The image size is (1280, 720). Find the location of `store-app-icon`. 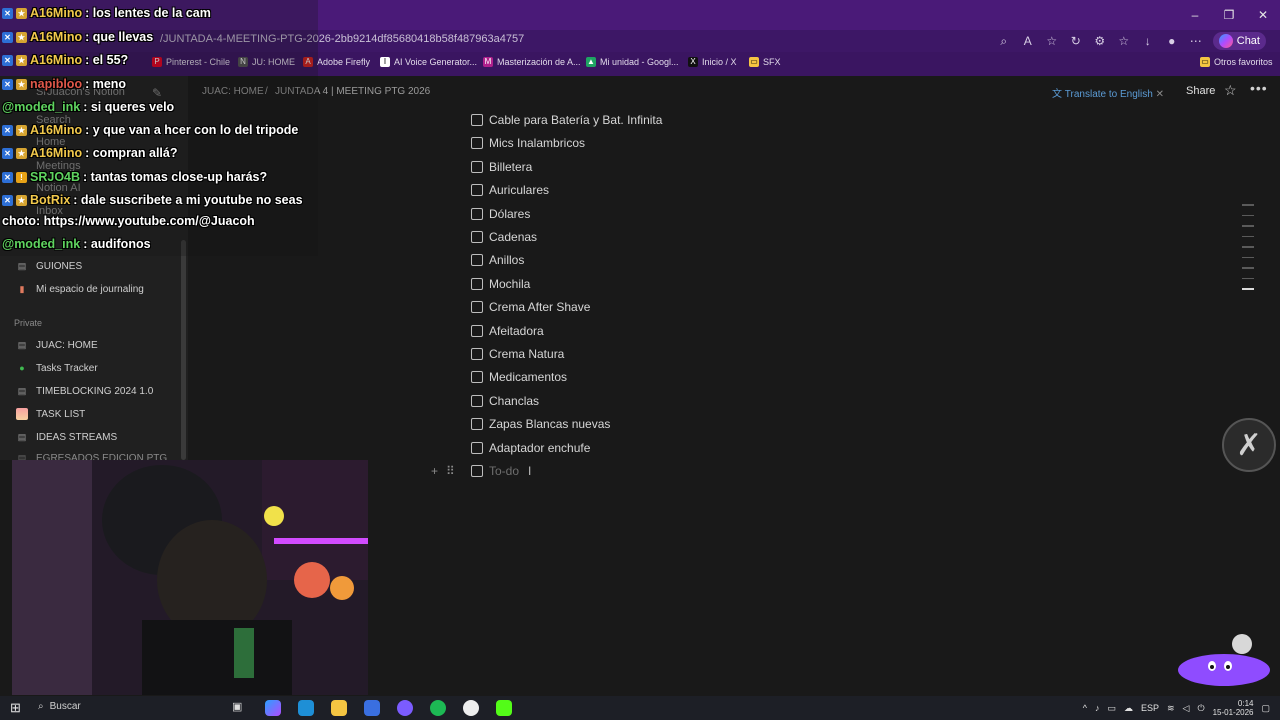

store-app-icon is located at coordinates (372, 708).